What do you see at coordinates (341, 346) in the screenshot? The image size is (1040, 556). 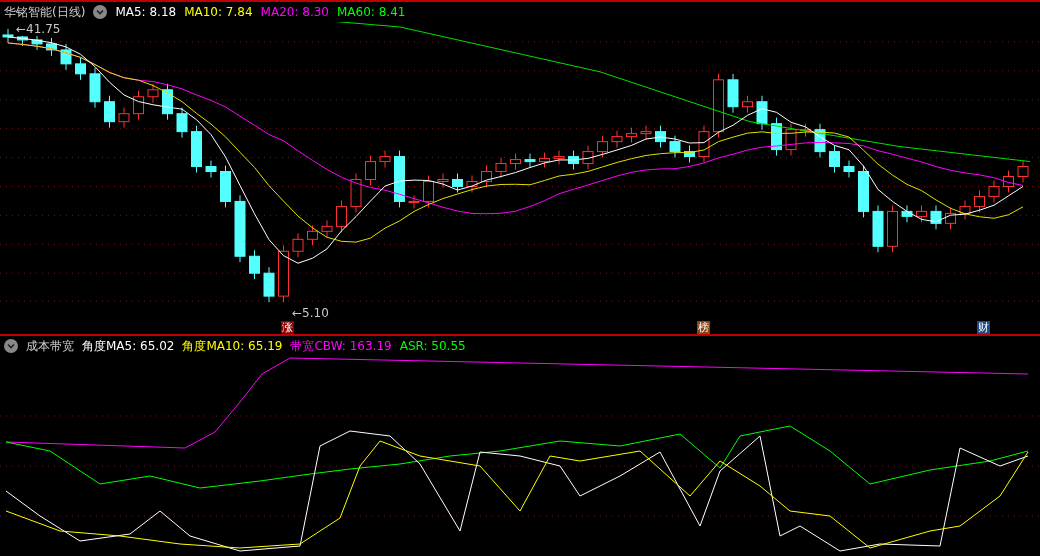 I see `indicator-value: 带宽CBW: 163.19` at bounding box center [341, 346].